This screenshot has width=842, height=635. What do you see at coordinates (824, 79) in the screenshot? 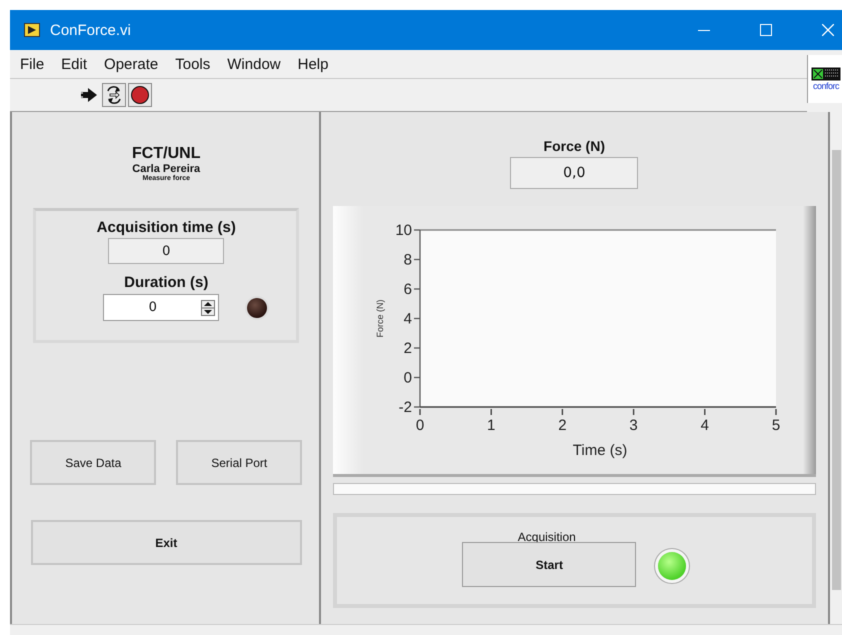
I see `vi-icon: conforc` at bounding box center [824, 79].